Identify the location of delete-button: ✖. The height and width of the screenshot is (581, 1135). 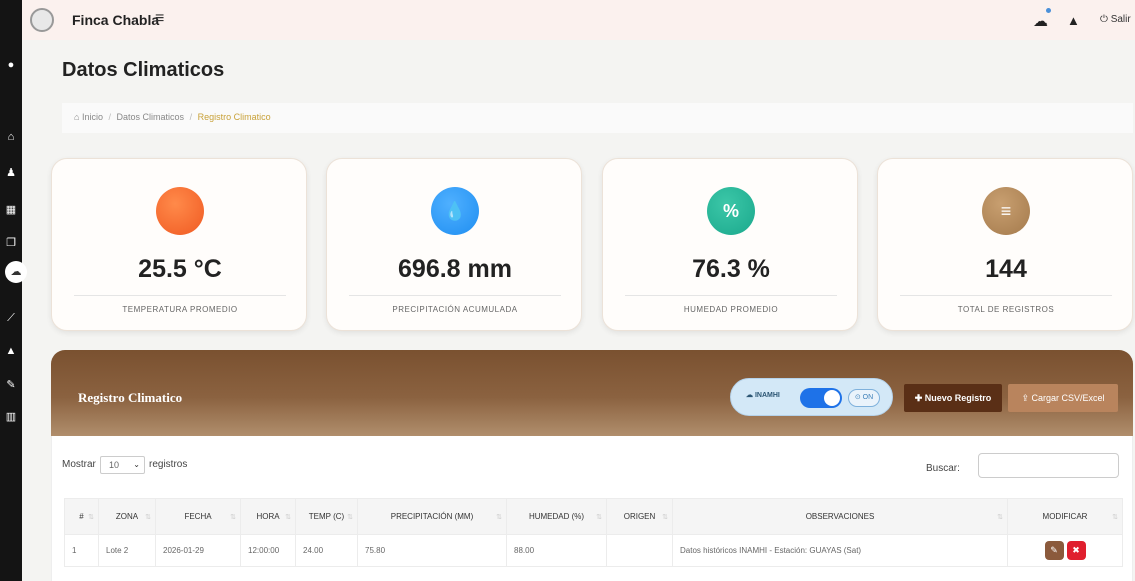
(1076, 550).